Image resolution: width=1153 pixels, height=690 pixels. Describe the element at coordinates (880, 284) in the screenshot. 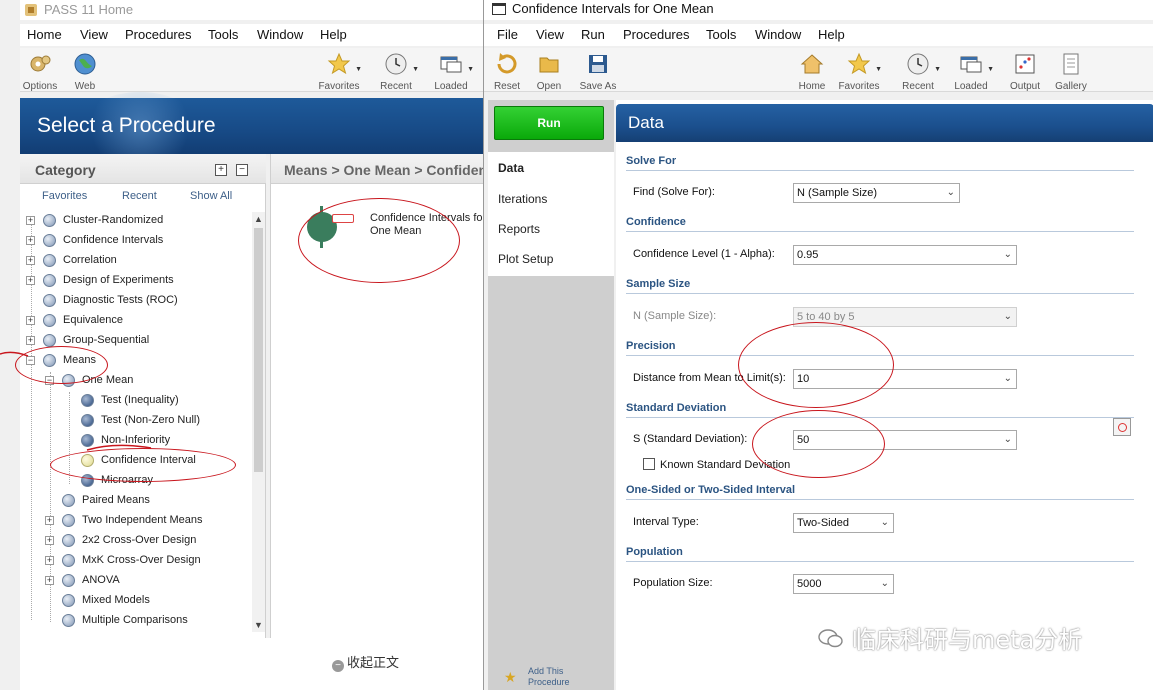

I see `section-sample-size: Sample Size` at that location.